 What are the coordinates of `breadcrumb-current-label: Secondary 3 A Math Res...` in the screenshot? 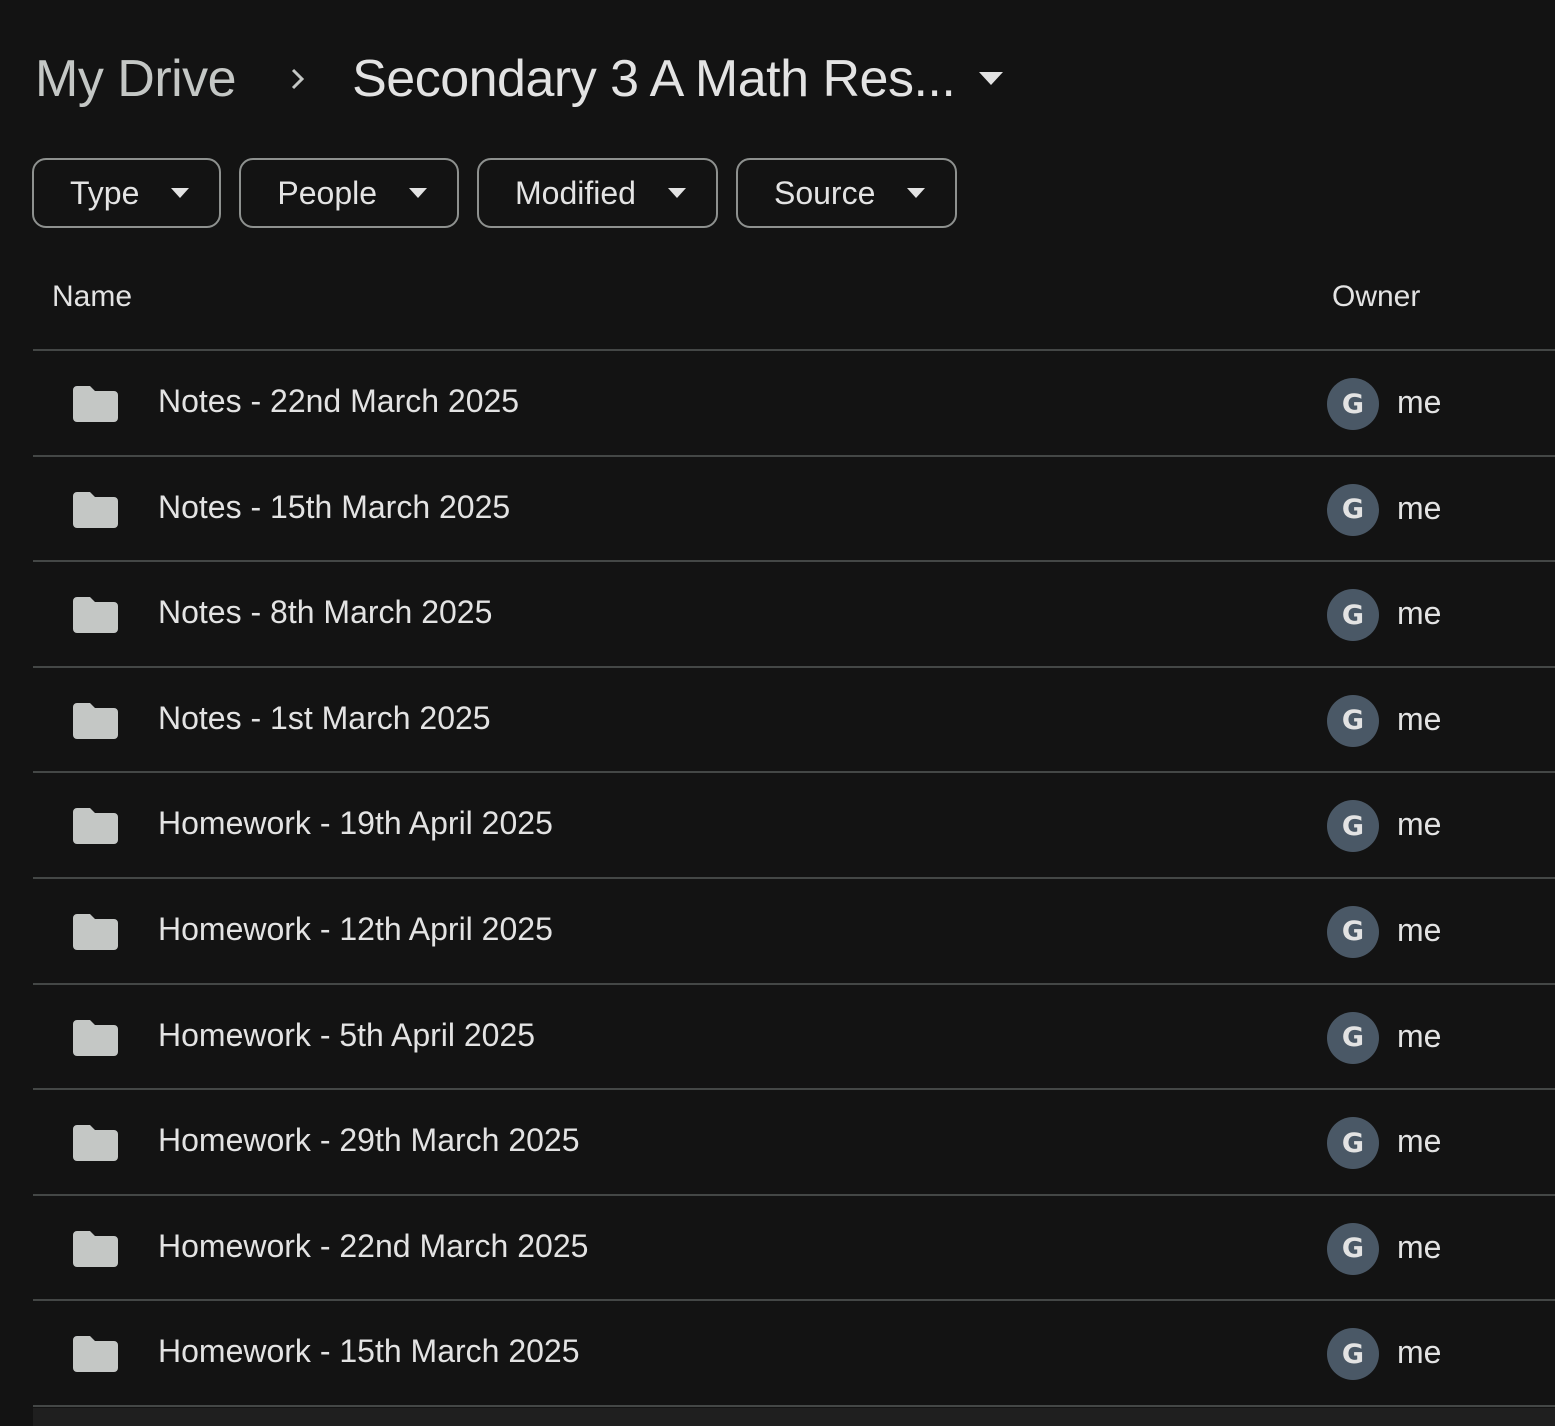 It's located at (654, 79).